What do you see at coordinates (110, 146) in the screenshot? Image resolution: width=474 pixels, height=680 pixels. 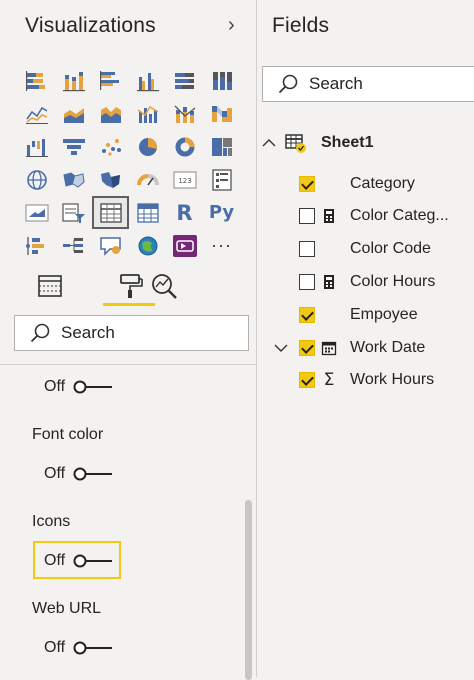 I see `scatter-icon` at bounding box center [110, 146].